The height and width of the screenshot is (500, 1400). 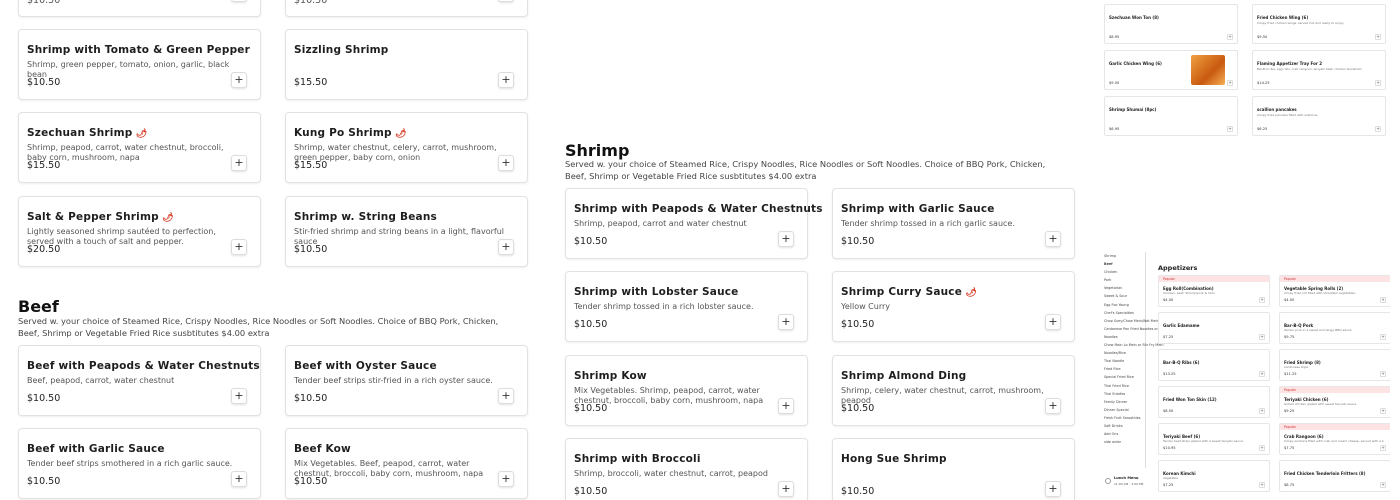 I want to click on menu-item-card: Hong Sue Shrimp $10.50 +, so click(x=953, y=469).